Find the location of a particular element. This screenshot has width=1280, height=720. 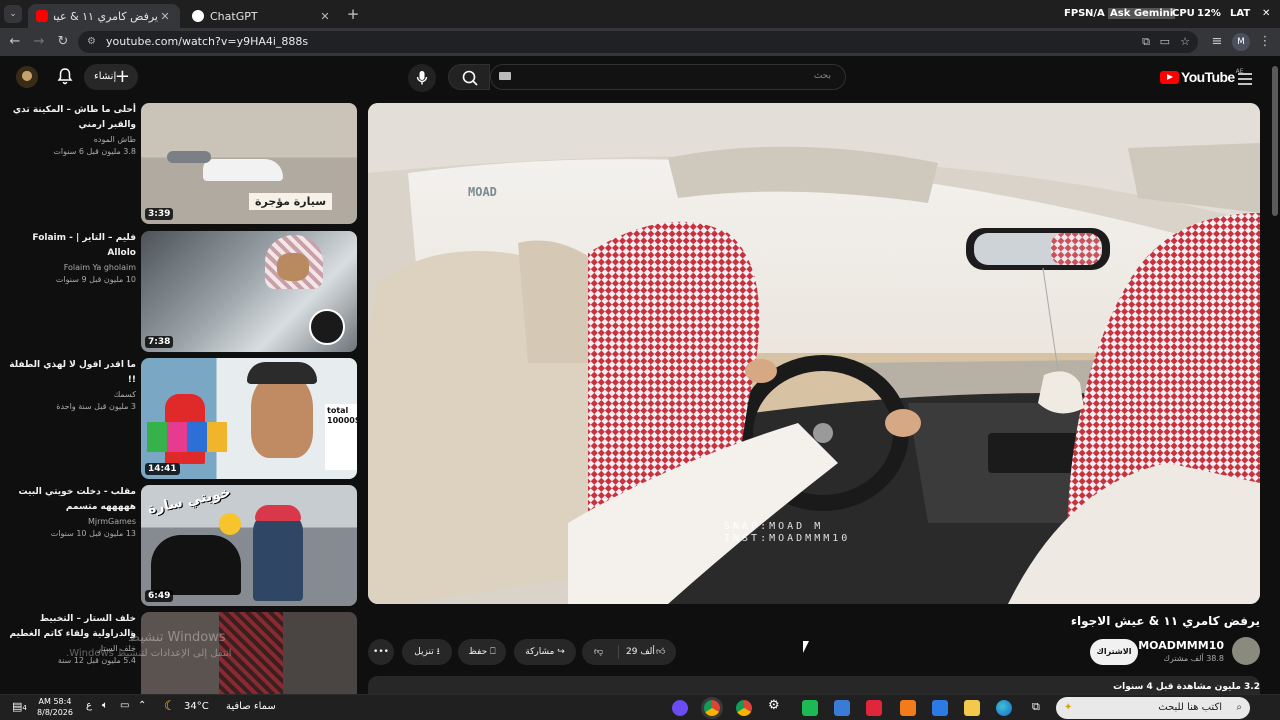

channel-avatar is located at coordinates (1246, 651).